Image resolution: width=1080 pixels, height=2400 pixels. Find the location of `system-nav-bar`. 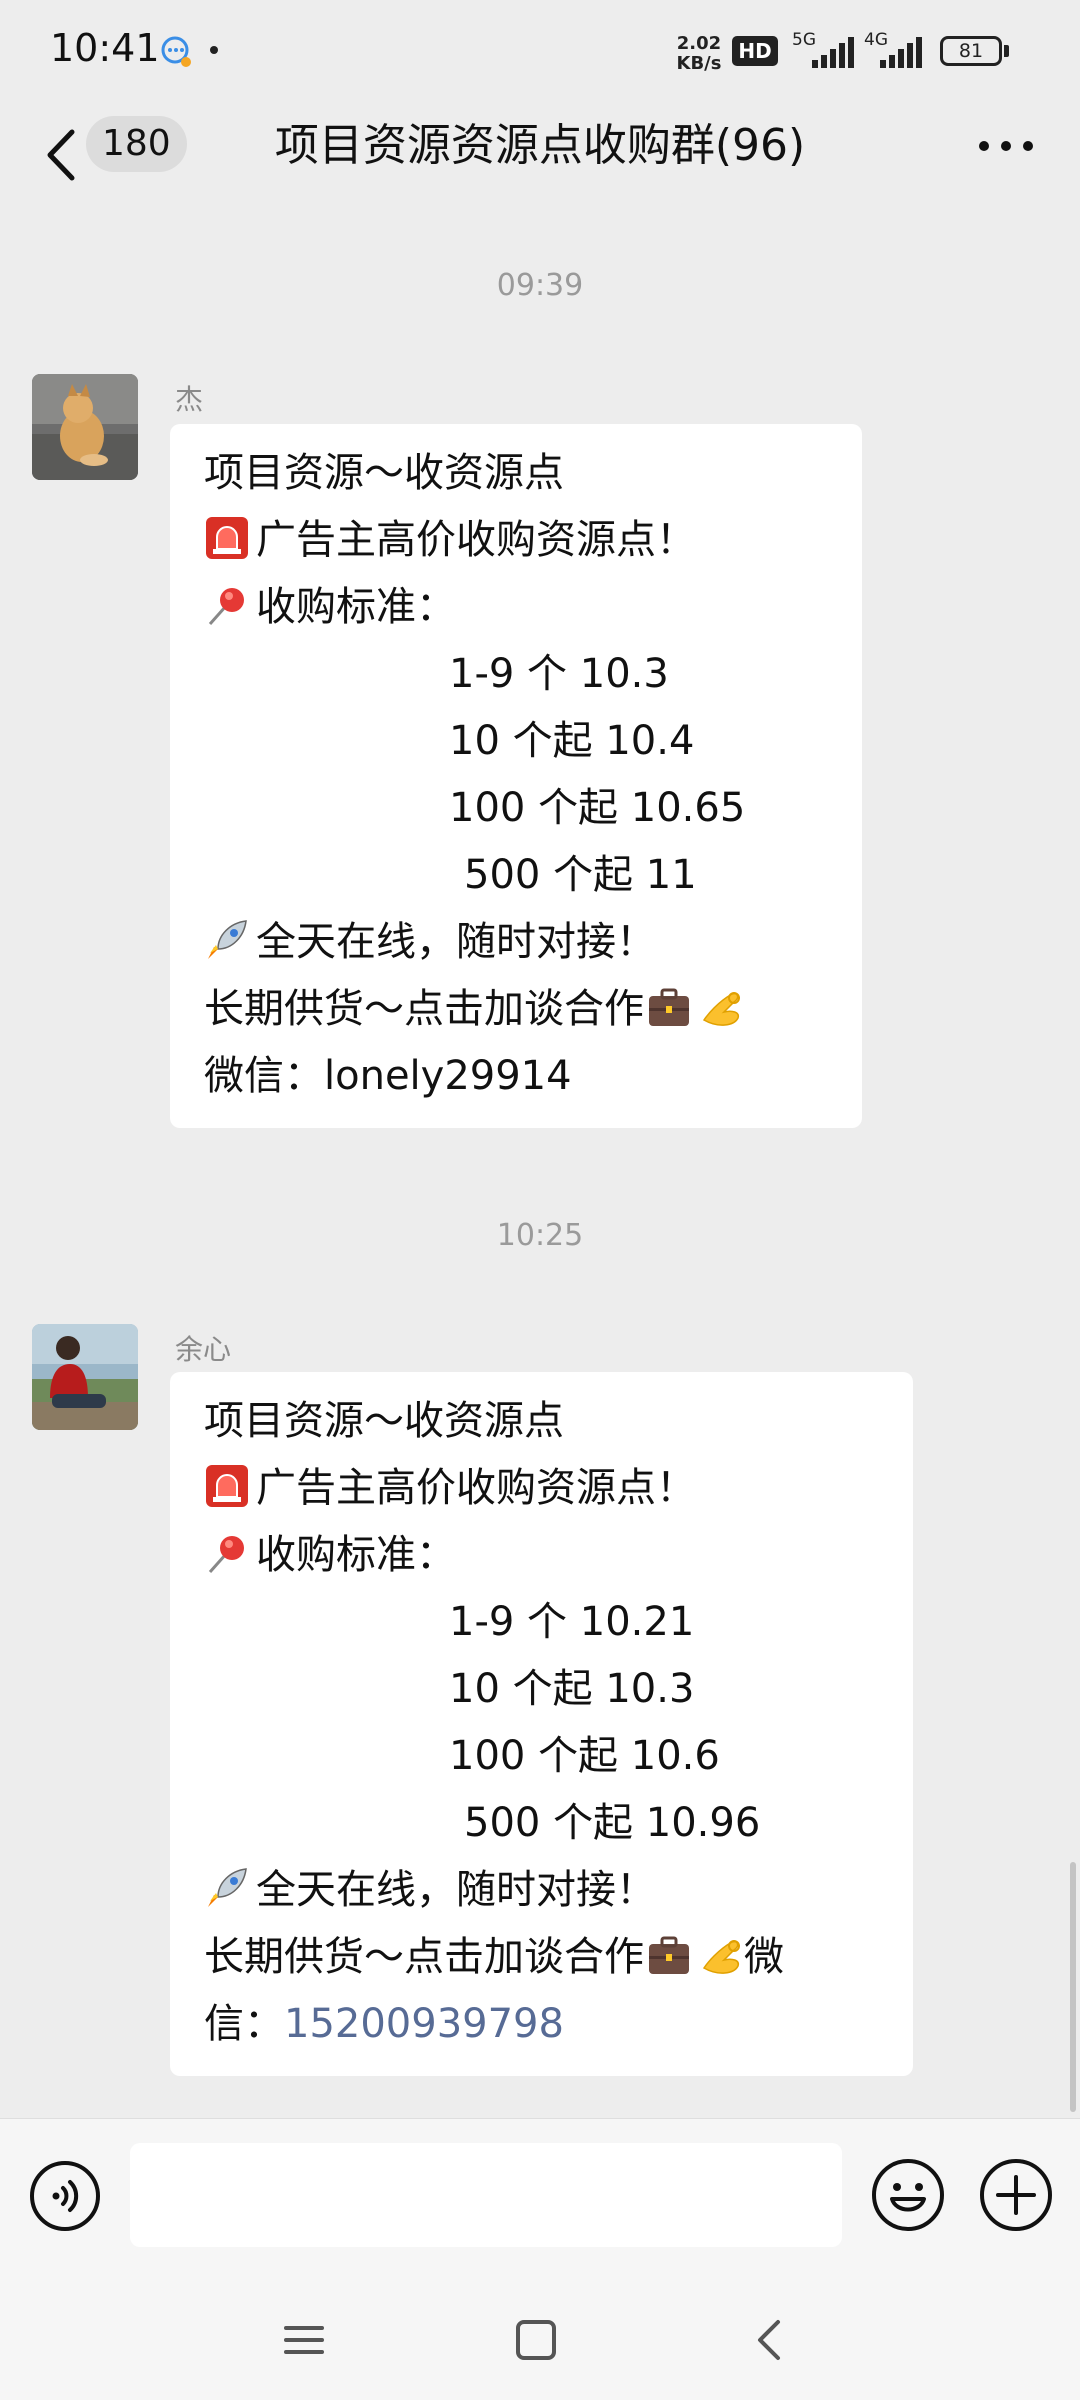

system-nav-bar is located at coordinates (540, 2340).